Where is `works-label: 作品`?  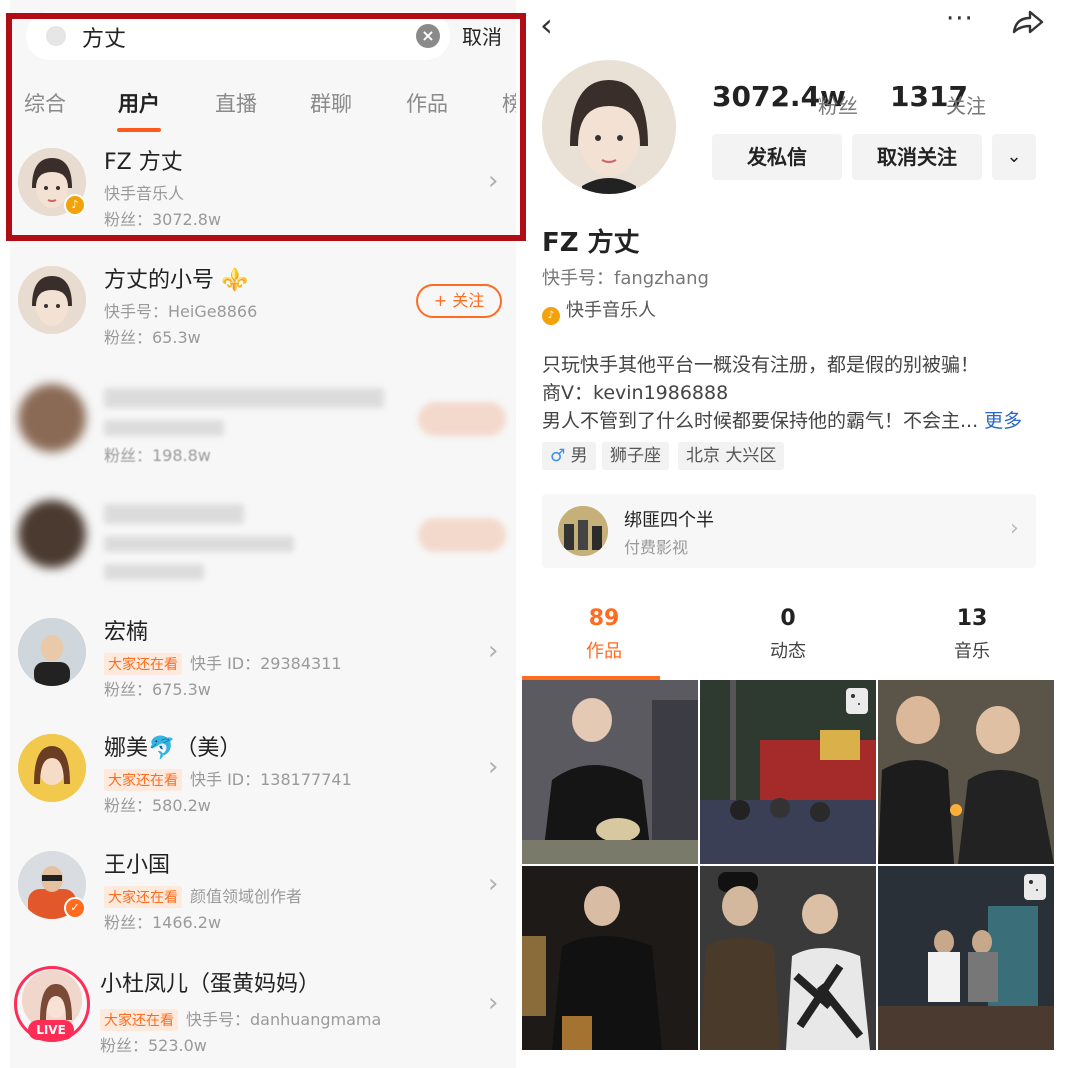
works-label: 作品 is located at coordinates (604, 651).